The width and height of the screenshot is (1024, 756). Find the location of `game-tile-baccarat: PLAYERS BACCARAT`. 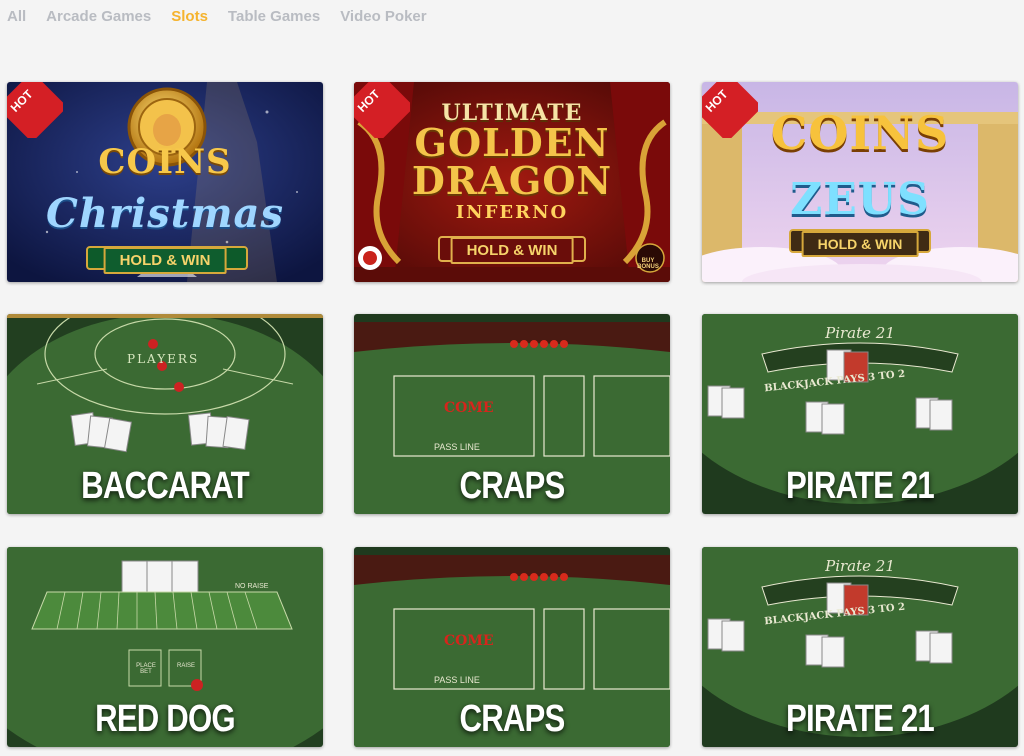

game-tile-baccarat: PLAYERS BACCARAT is located at coordinates (165, 414).